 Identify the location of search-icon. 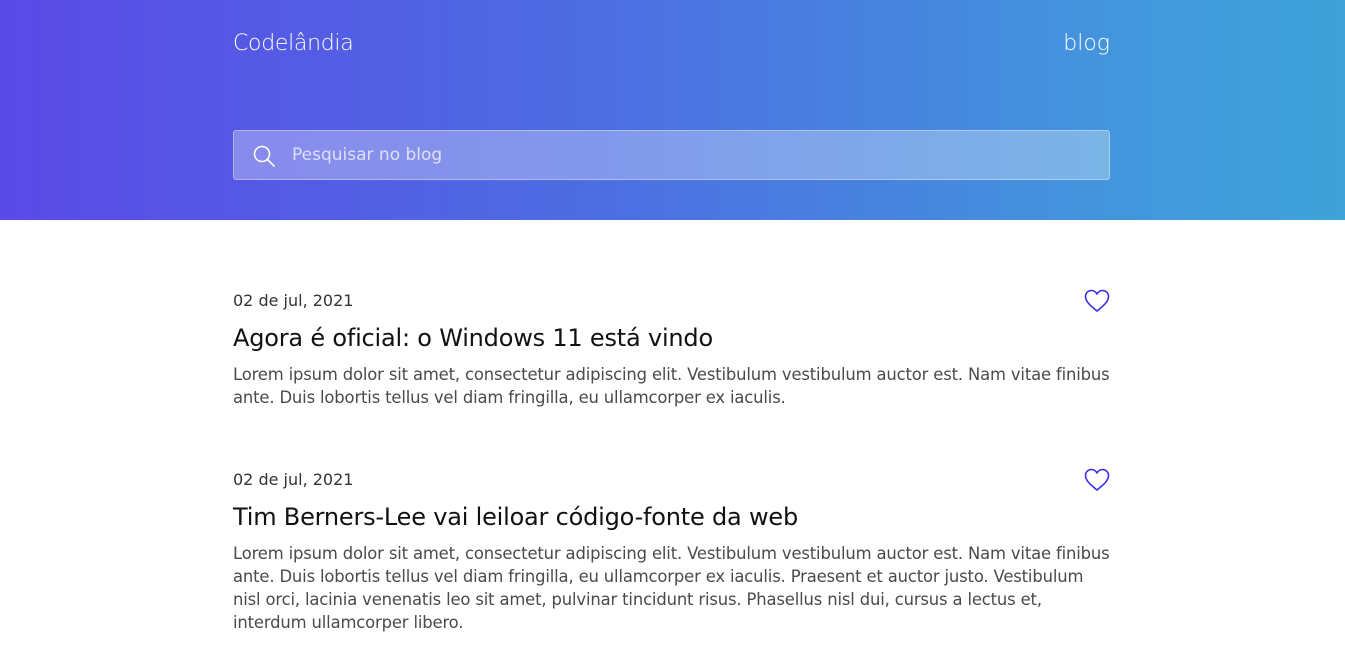
(264, 156).